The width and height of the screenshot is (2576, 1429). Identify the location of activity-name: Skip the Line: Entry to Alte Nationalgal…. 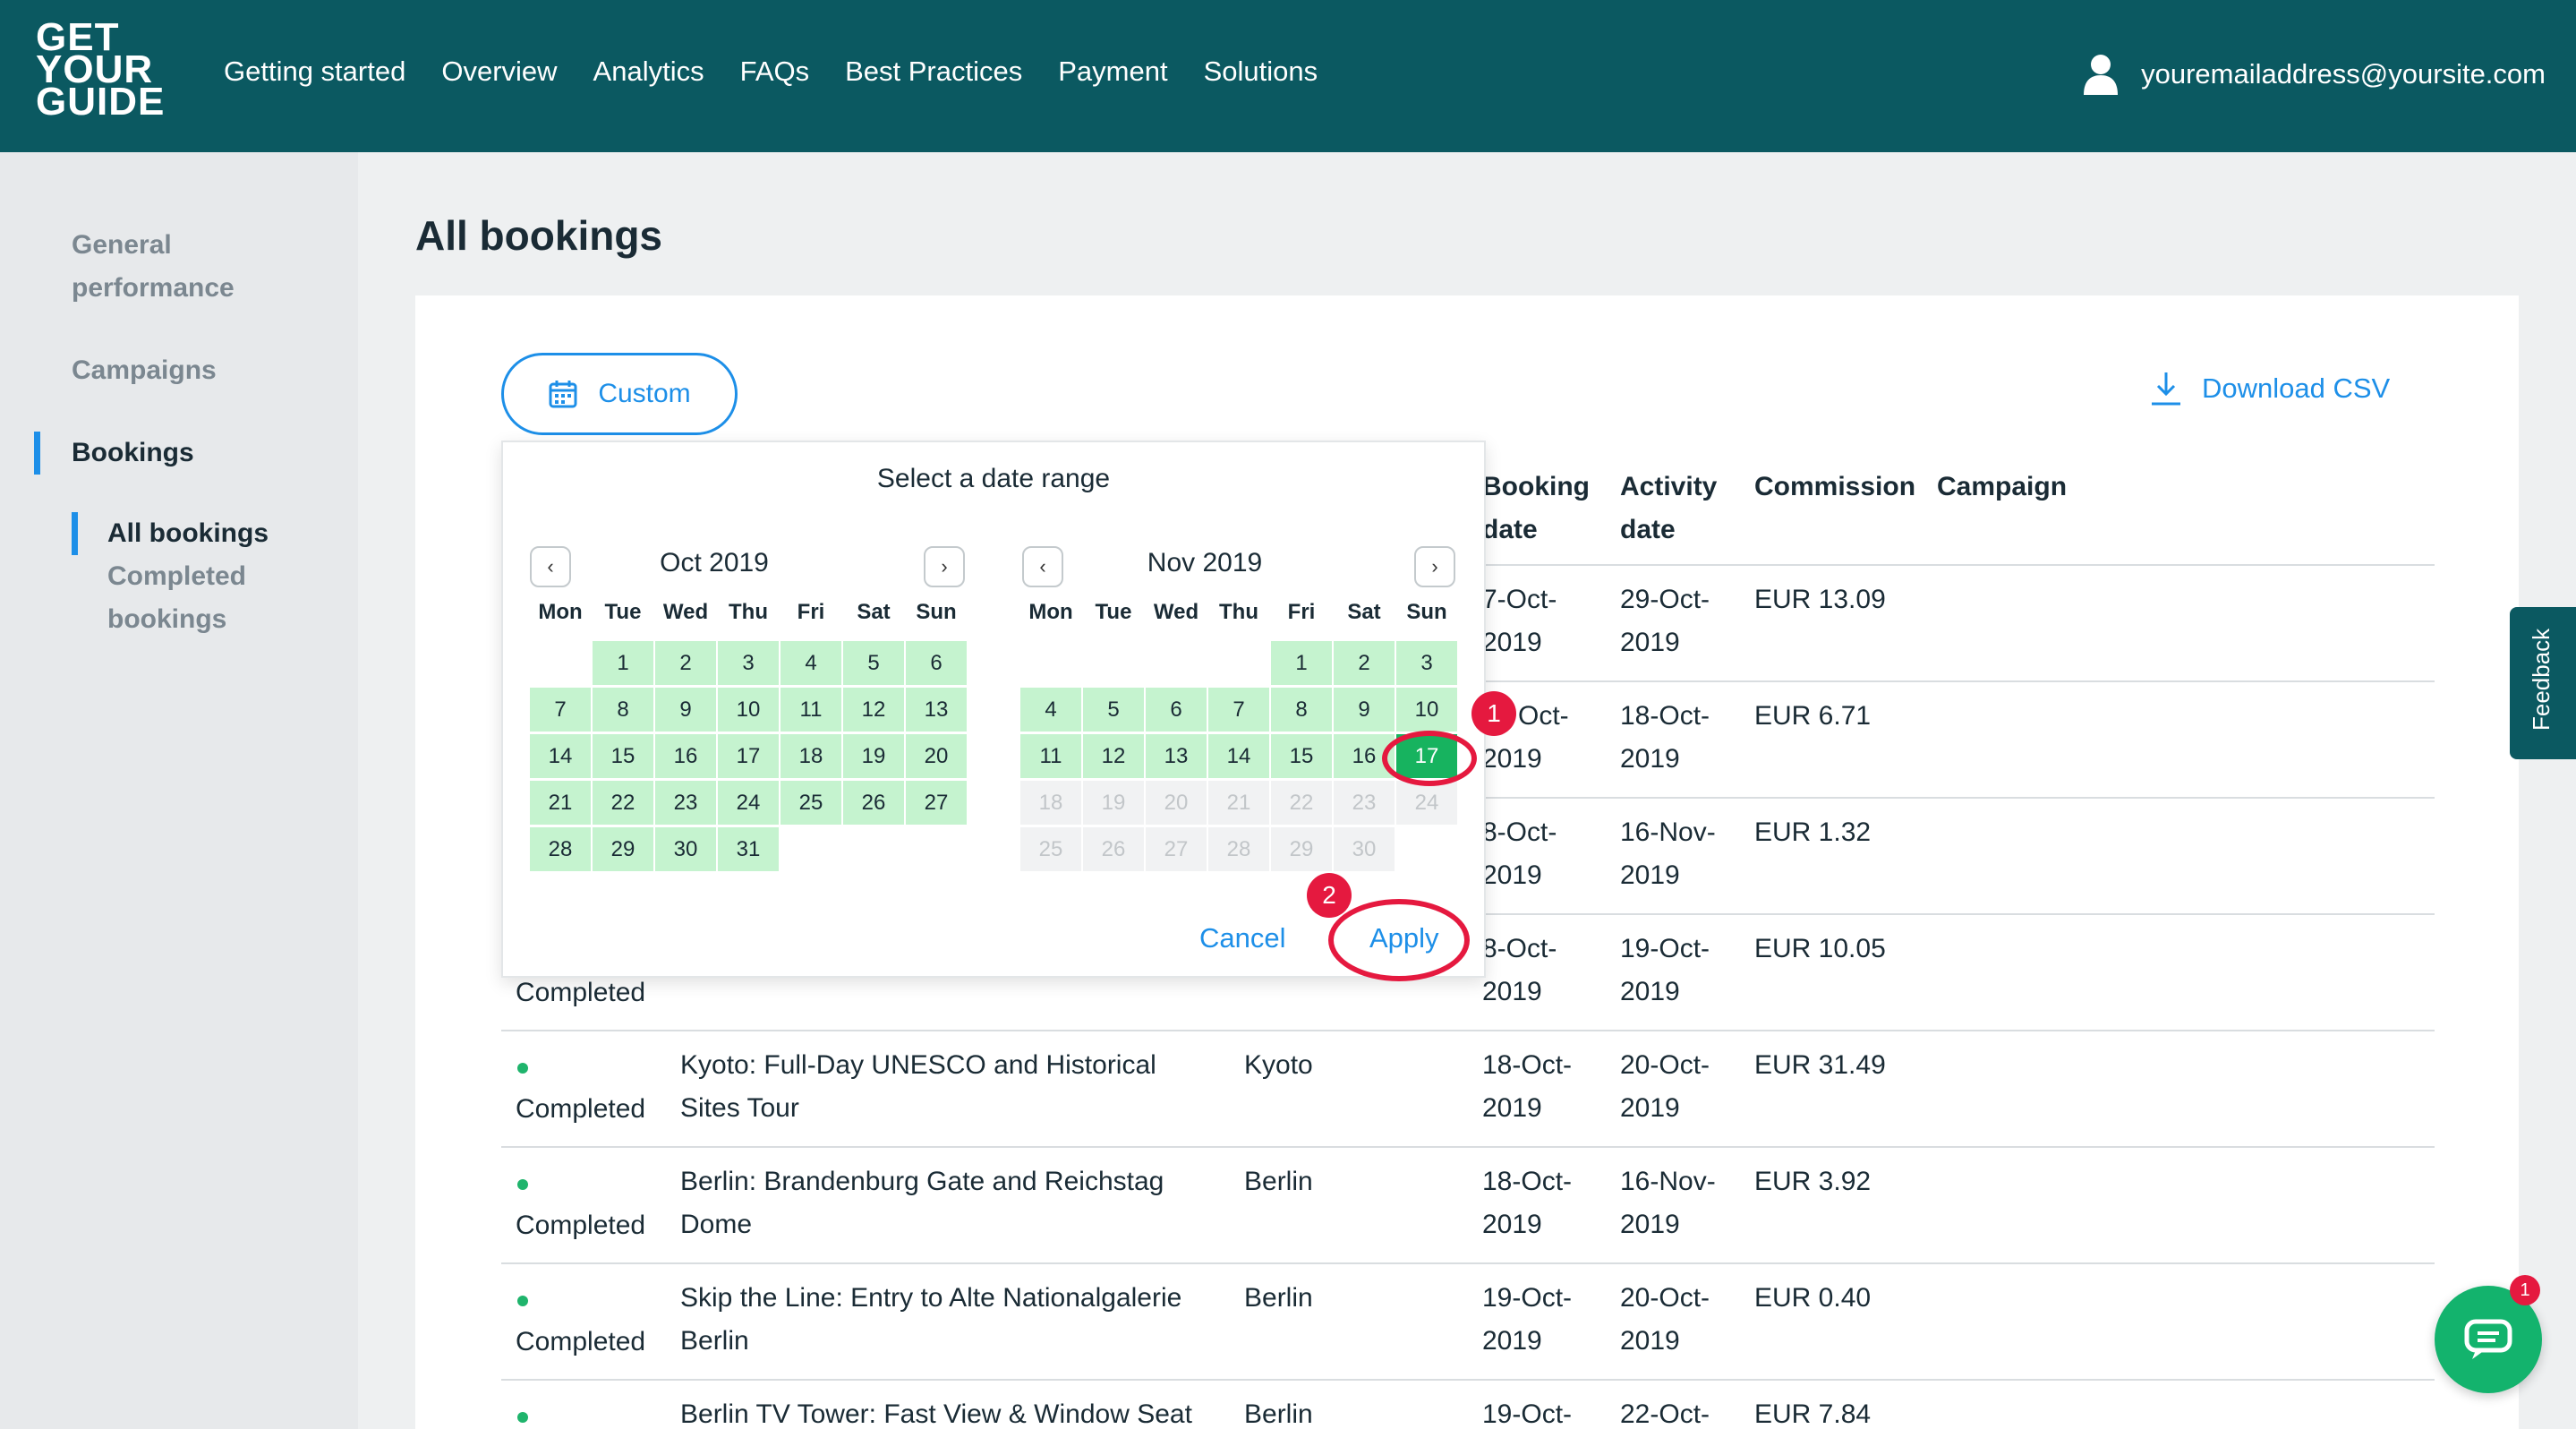
(930, 1320).